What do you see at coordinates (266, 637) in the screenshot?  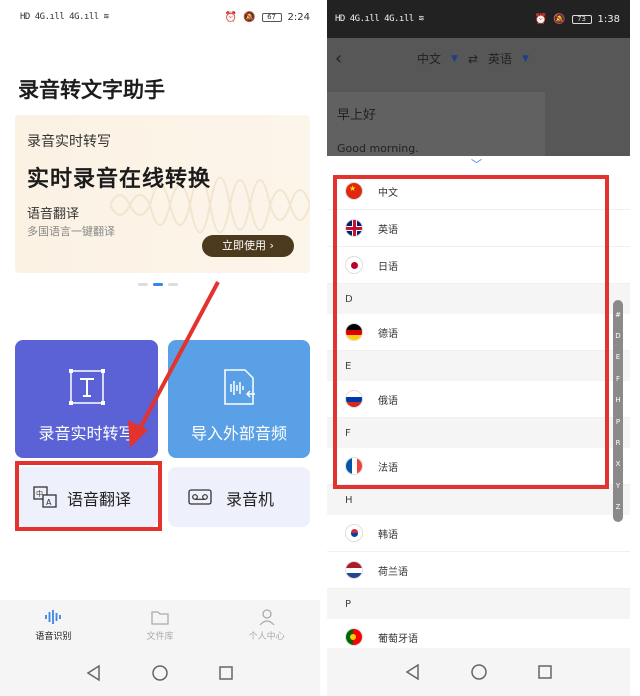 I see `tab-label: 个人中心` at bounding box center [266, 637].